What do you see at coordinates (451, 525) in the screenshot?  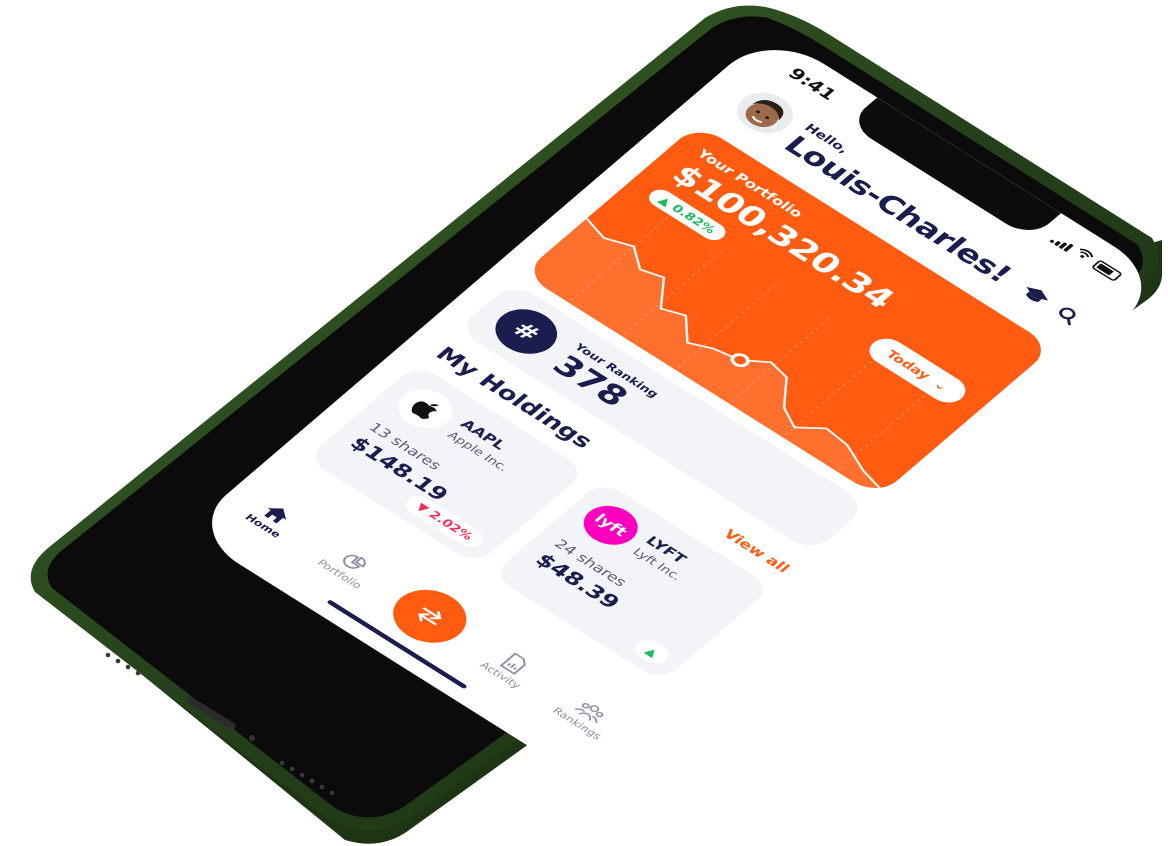 I see `holding-change-value: 2.02%` at bounding box center [451, 525].